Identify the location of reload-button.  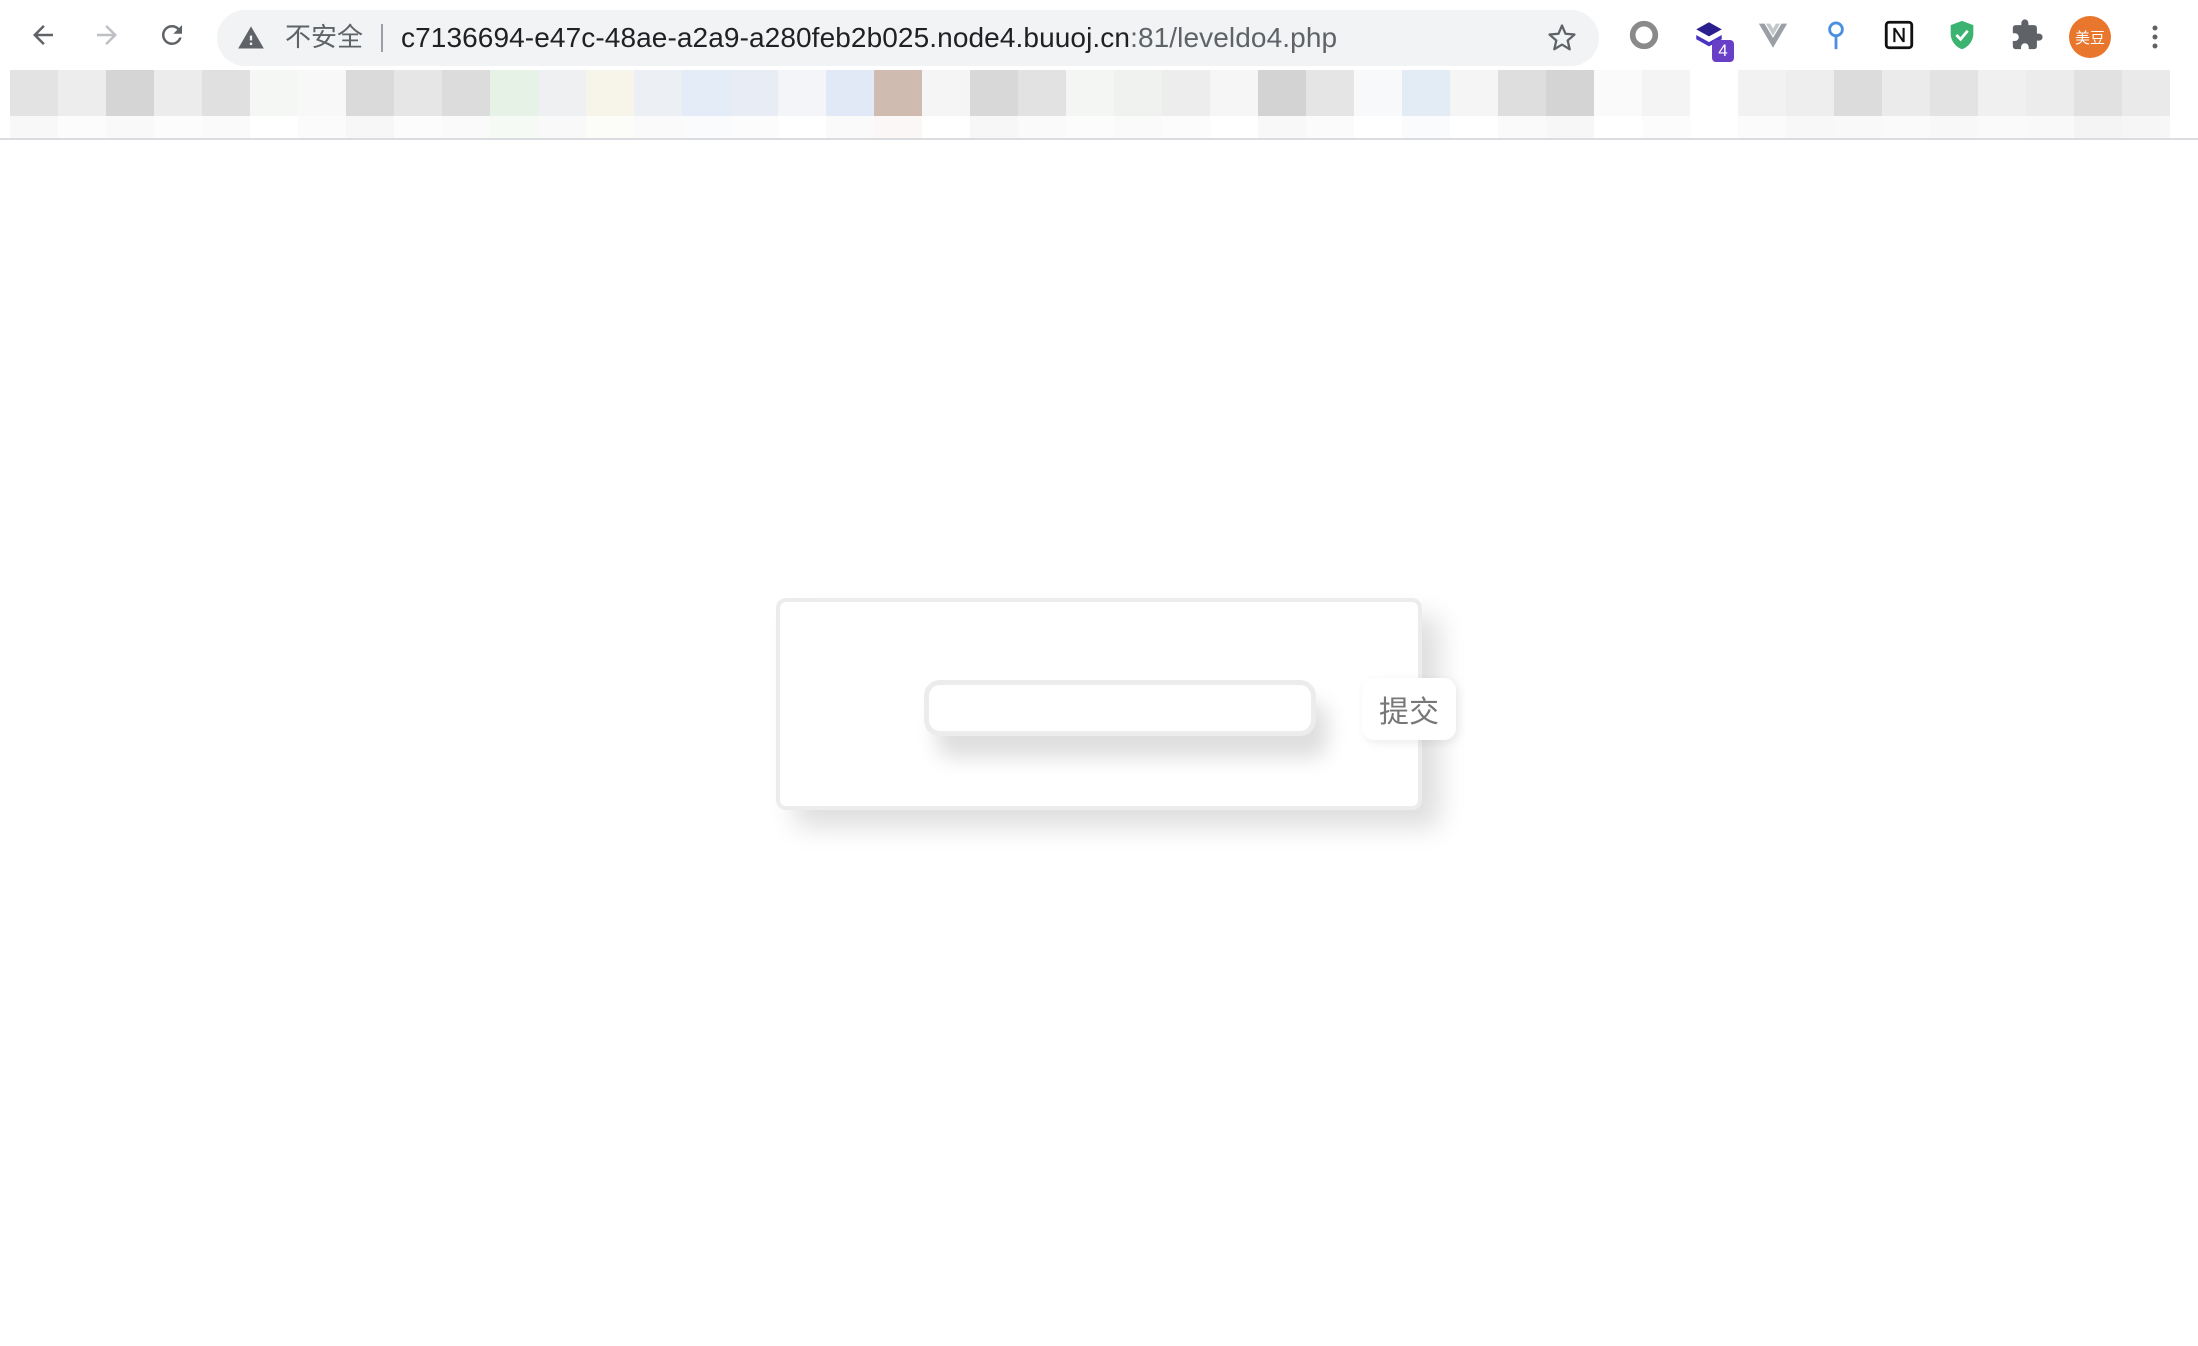
(172, 35).